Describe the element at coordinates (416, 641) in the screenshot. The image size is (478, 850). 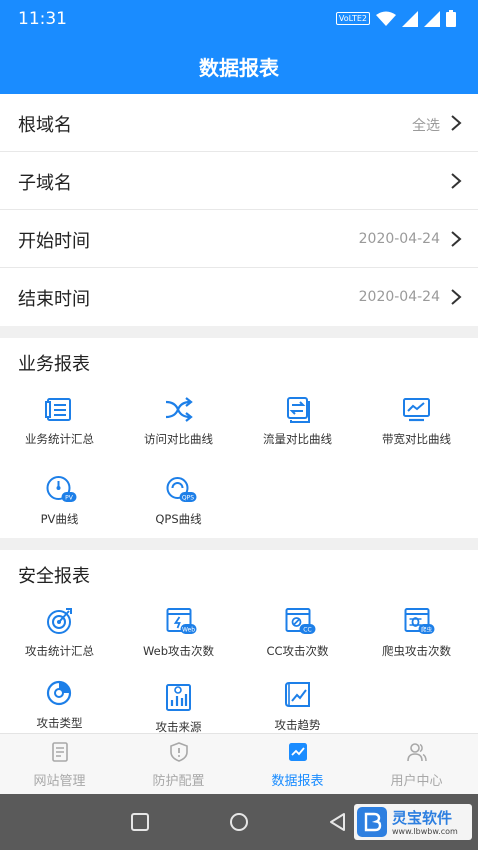
I see `report-crawler-attack: 爬虫 爬虫攻击次数` at that location.